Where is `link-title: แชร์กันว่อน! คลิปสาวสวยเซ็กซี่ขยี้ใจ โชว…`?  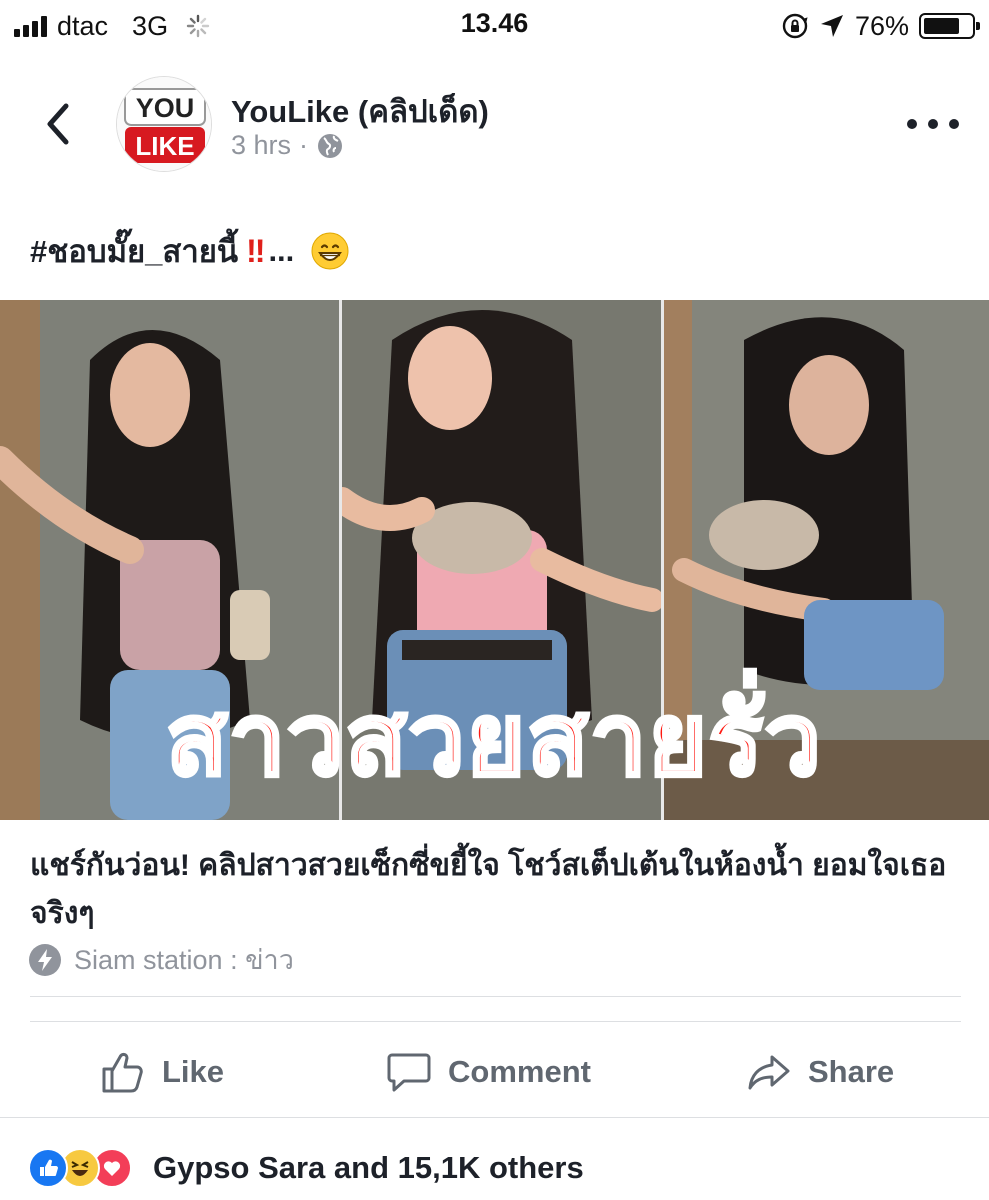 link-title: แชร์กันว่อน! คลิปสาวสวยเซ็กซี่ขยี้ใจ โชว… is located at coordinates (497, 890).